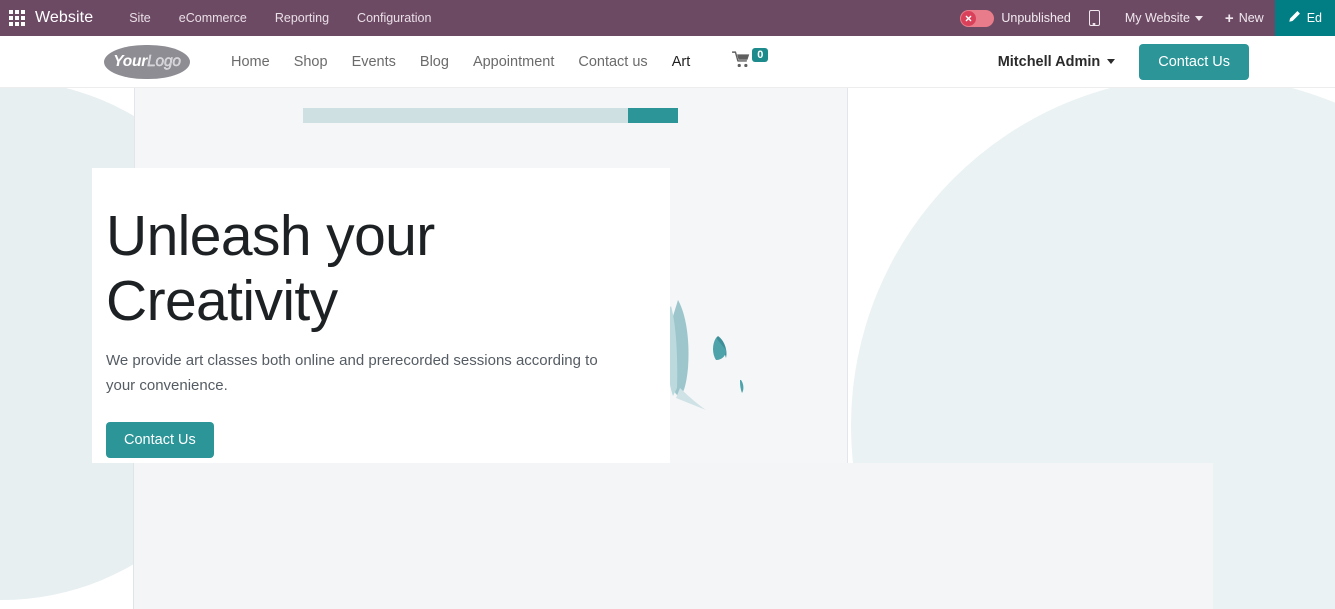  What do you see at coordinates (977, 18) in the screenshot?
I see `publish-switch` at bounding box center [977, 18].